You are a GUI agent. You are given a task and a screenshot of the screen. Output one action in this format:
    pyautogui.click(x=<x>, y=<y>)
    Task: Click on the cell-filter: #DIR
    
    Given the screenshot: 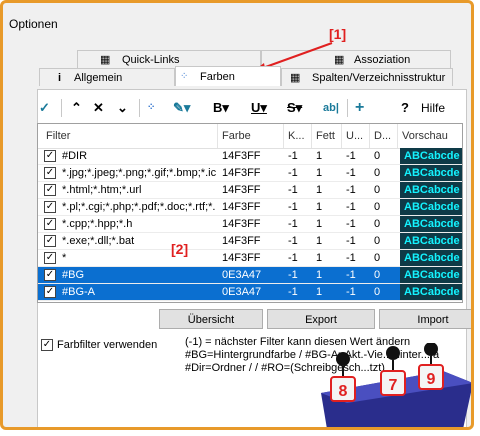 What is the action you would take?
    pyautogui.click(x=75, y=156)
    